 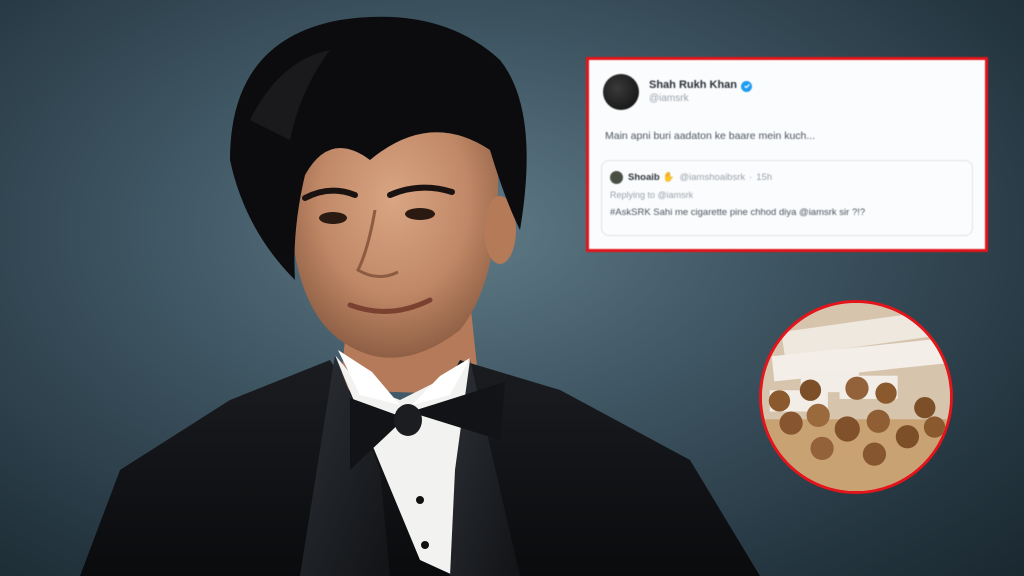 What do you see at coordinates (621, 92) in the screenshot?
I see `avatar` at bounding box center [621, 92].